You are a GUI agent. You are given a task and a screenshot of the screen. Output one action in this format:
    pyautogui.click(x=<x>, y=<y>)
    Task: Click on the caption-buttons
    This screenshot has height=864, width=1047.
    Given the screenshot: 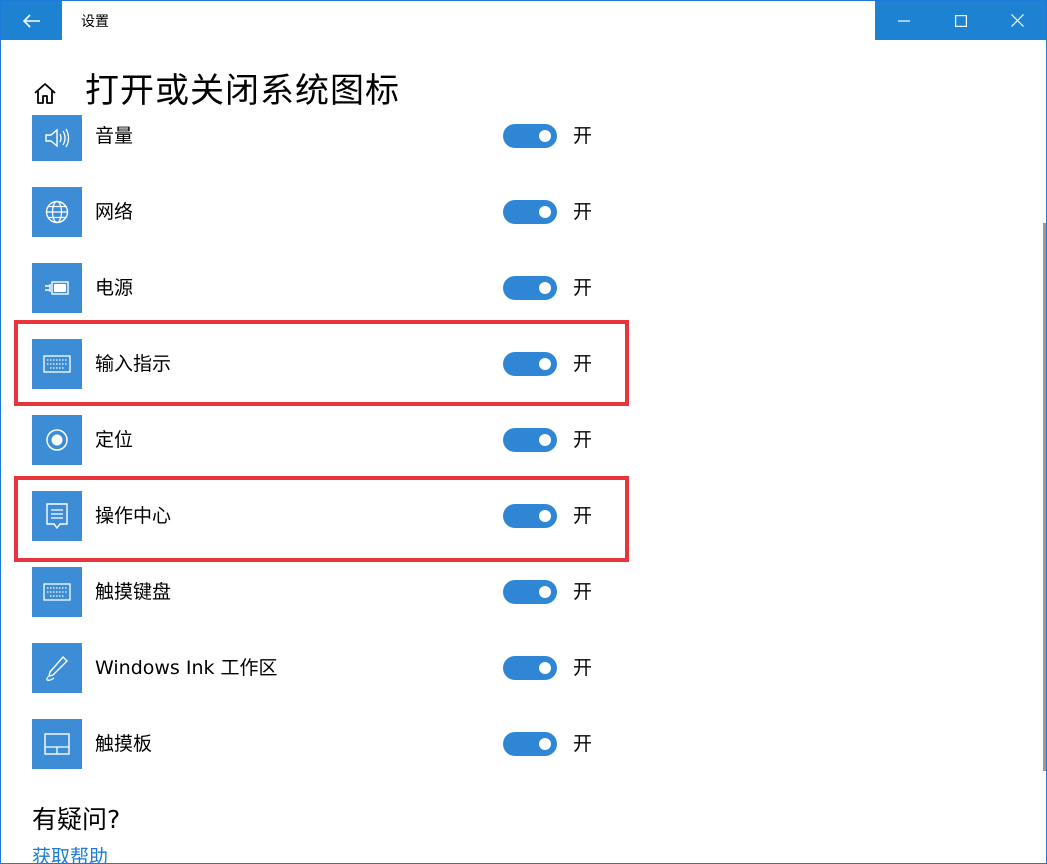 What is the action you would take?
    pyautogui.click(x=960, y=20)
    